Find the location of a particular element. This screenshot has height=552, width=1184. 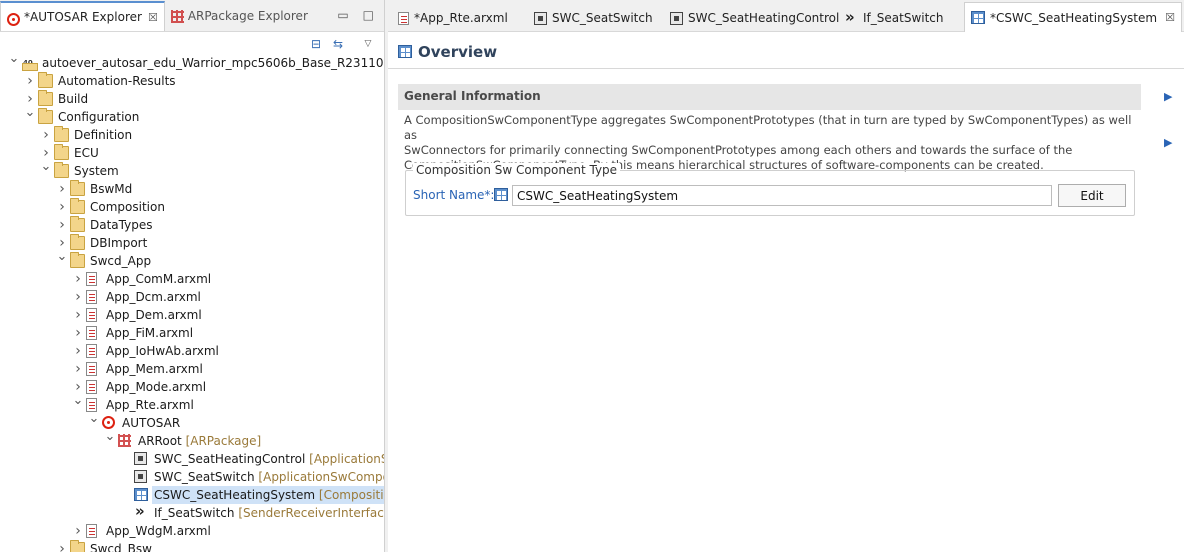

tree-item: › App_WdgM.arxml is located at coordinates (192, 531).